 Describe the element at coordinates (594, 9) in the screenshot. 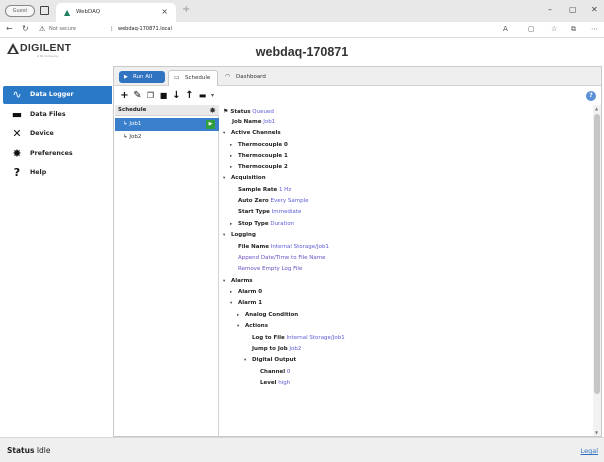

I see `close-window-icon: ✕` at that location.